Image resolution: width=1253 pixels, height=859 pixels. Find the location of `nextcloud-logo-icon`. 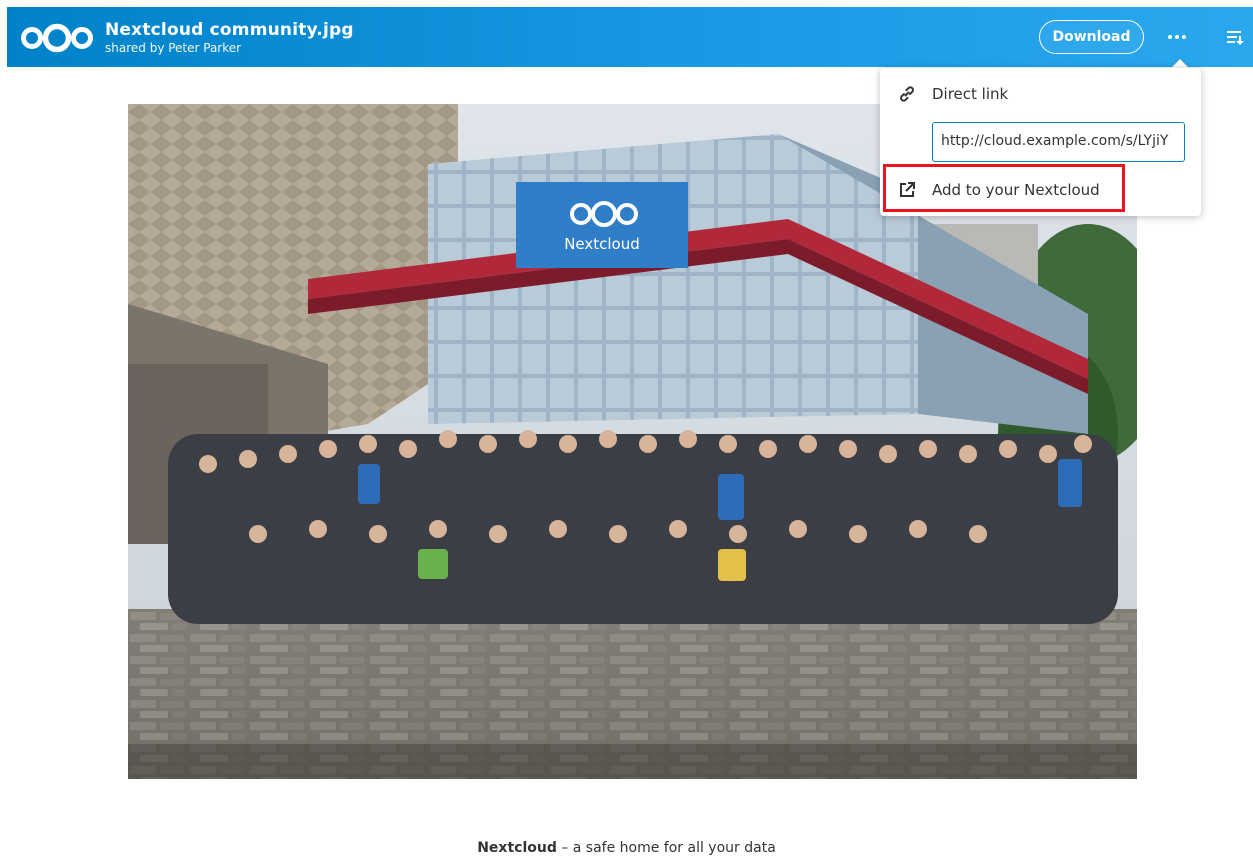

nextcloud-logo-icon is located at coordinates (57, 38).